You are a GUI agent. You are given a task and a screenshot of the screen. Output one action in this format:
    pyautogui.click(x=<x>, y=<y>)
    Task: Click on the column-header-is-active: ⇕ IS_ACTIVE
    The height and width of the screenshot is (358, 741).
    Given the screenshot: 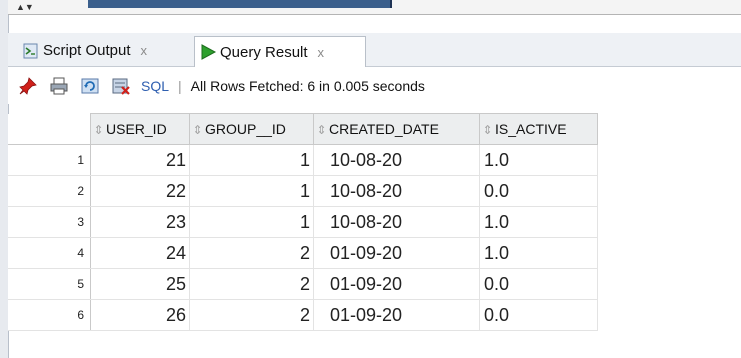 What is the action you would take?
    pyautogui.click(x=538, y=129)
    